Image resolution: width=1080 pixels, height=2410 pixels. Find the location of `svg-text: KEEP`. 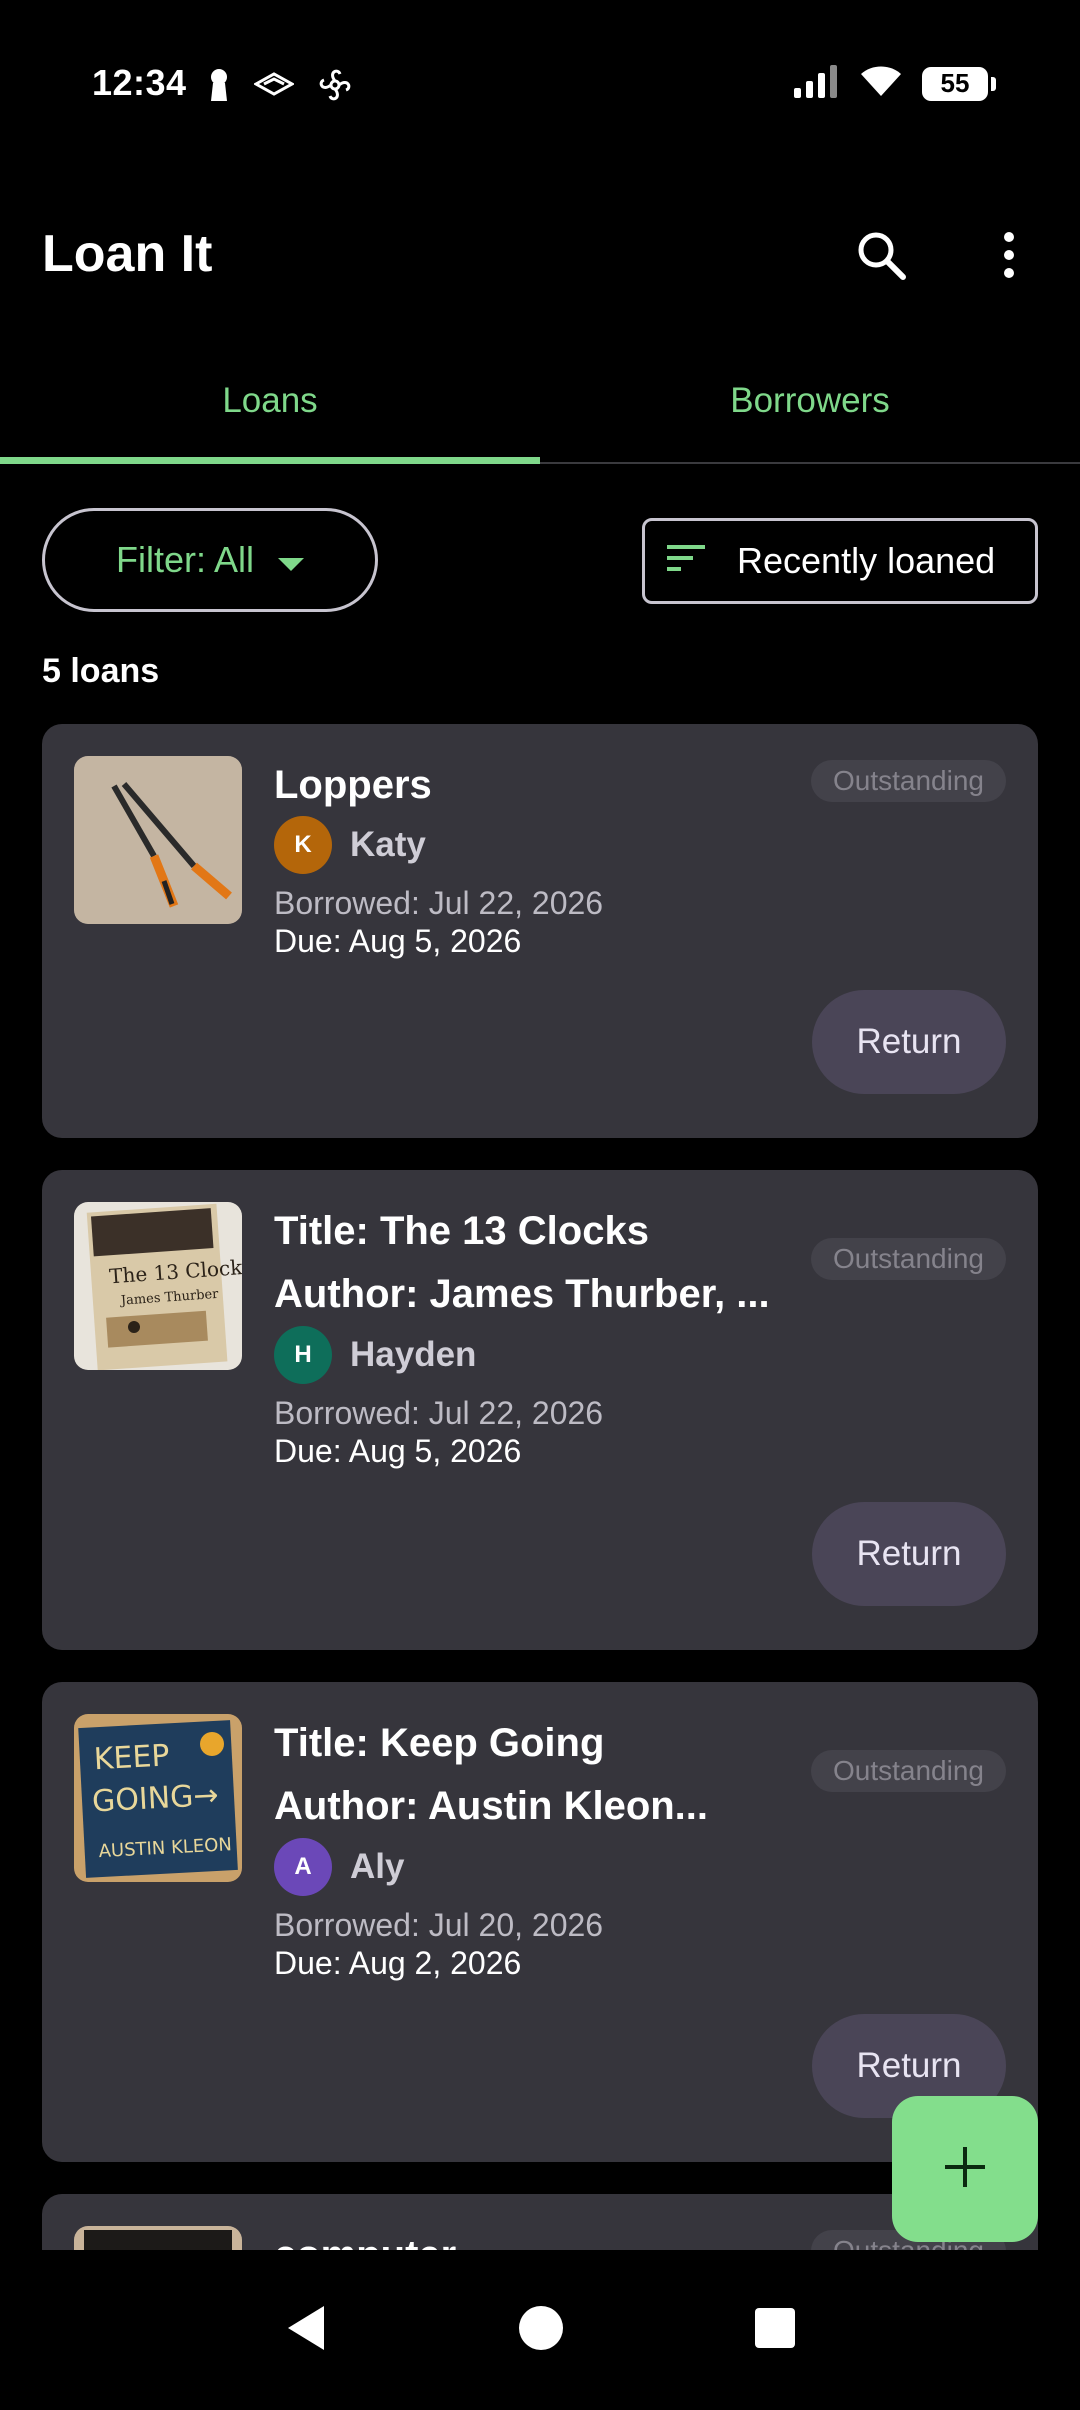

svg-text: KEEP is located at coordinates (131, 1757).